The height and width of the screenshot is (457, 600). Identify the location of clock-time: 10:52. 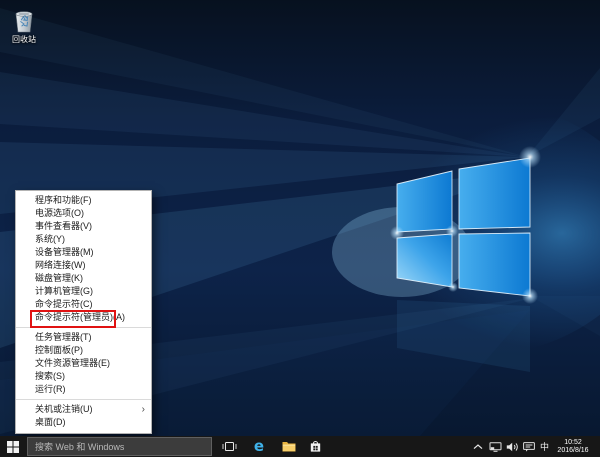
(573, 442).